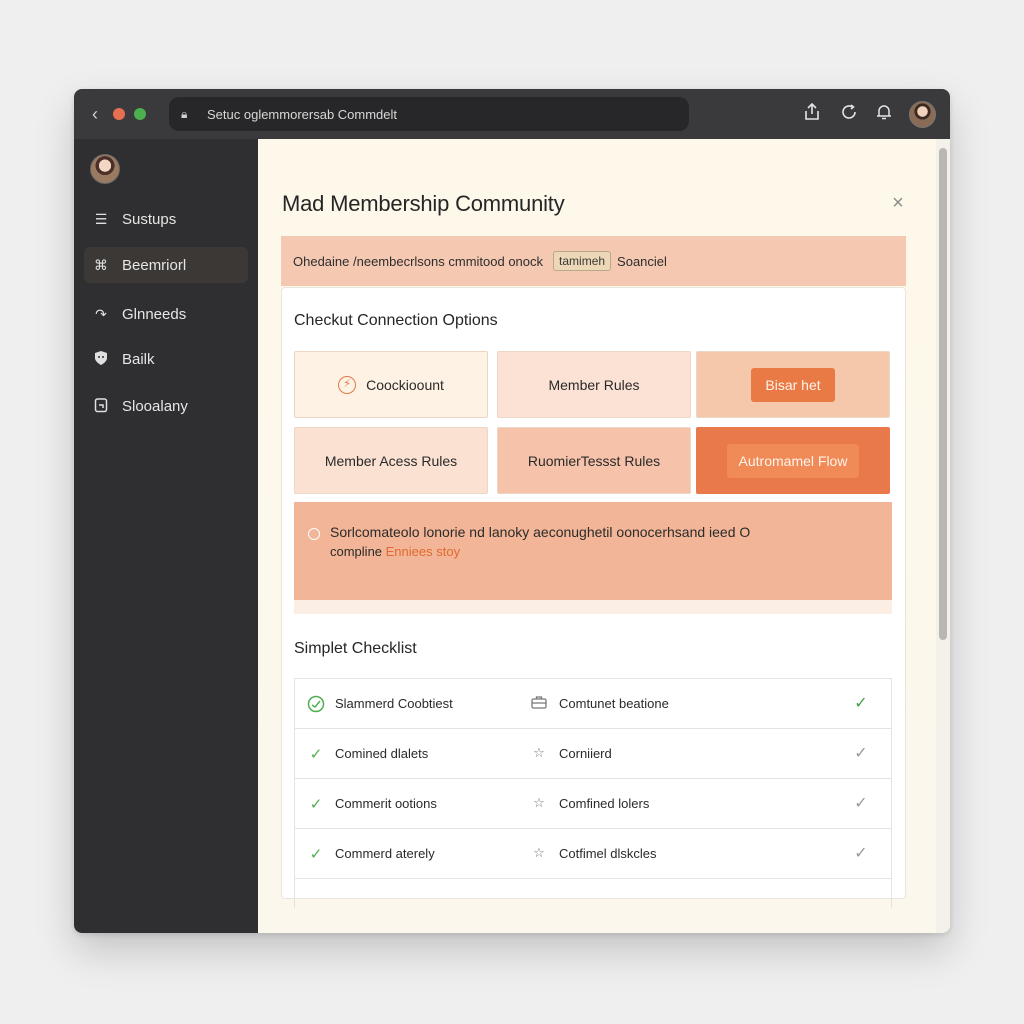  What do you see at coordinates (539, 703) in the screenshot?
I see `briefcase-icon` at bounding box center [539, 703].